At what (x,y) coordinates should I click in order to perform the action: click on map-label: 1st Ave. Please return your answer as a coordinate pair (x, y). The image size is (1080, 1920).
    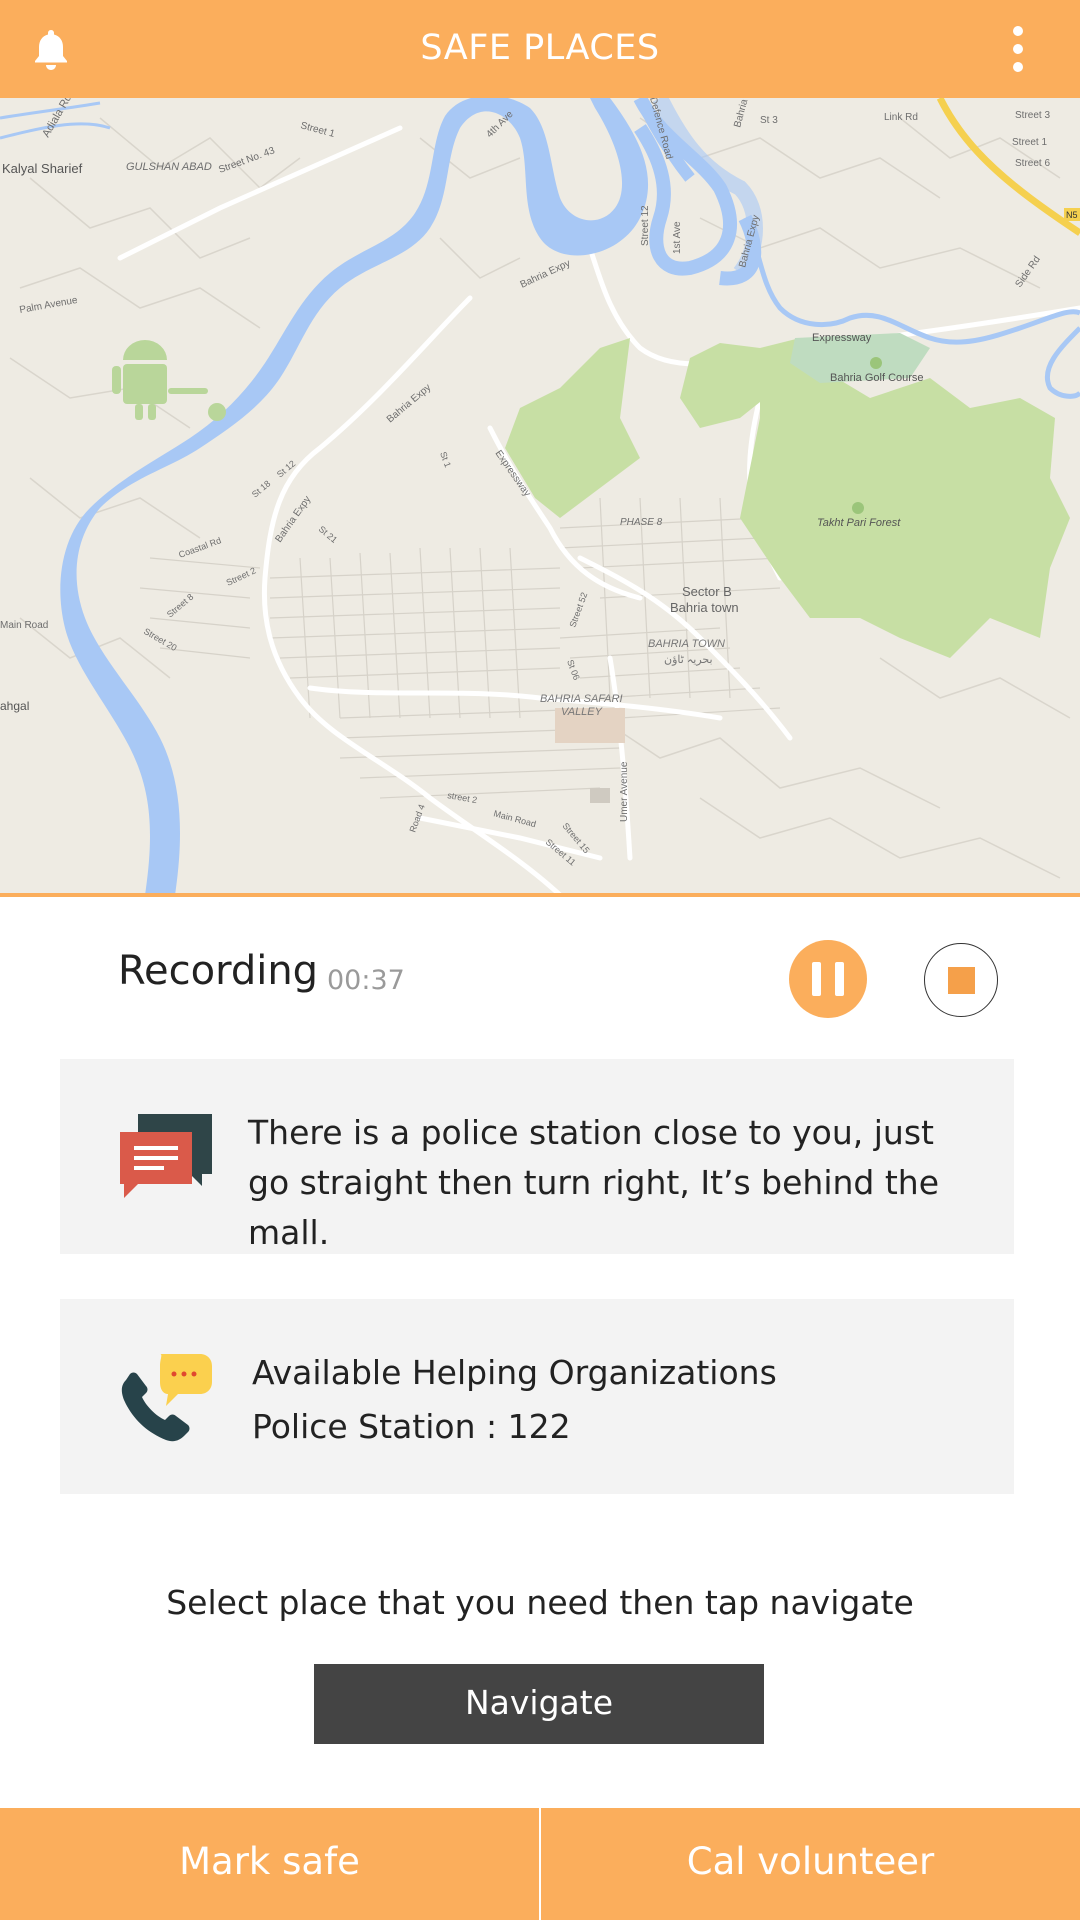
    Looking at the image, I should click on (677, 237).